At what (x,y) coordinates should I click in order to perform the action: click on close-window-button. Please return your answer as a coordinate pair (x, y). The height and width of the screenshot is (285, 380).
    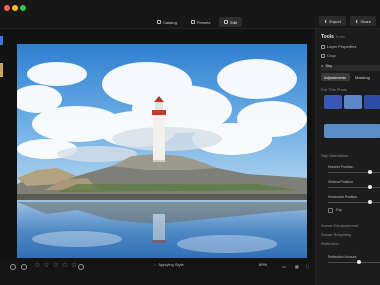
    Looking at the image, I should click on (7, 8).